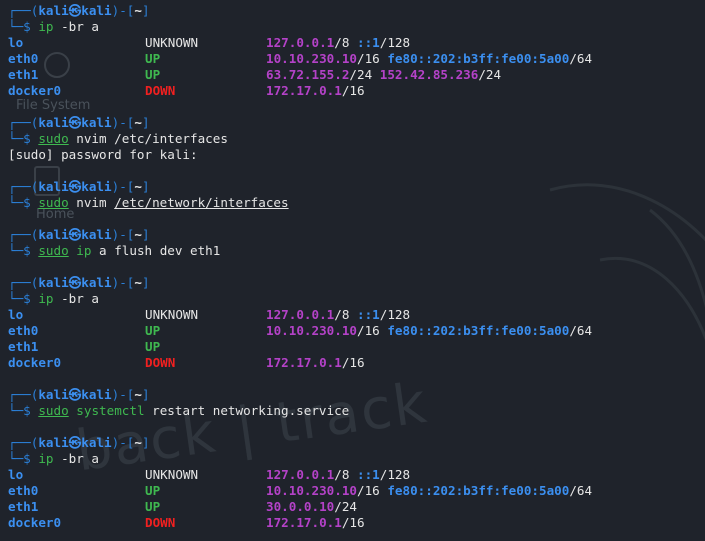 This screenshot has width=705, height=541. What do you see at coordinates (172, 42) in the screenshot?
I see `interface-state: UNKNOWN` at bounding box center [172, 42].